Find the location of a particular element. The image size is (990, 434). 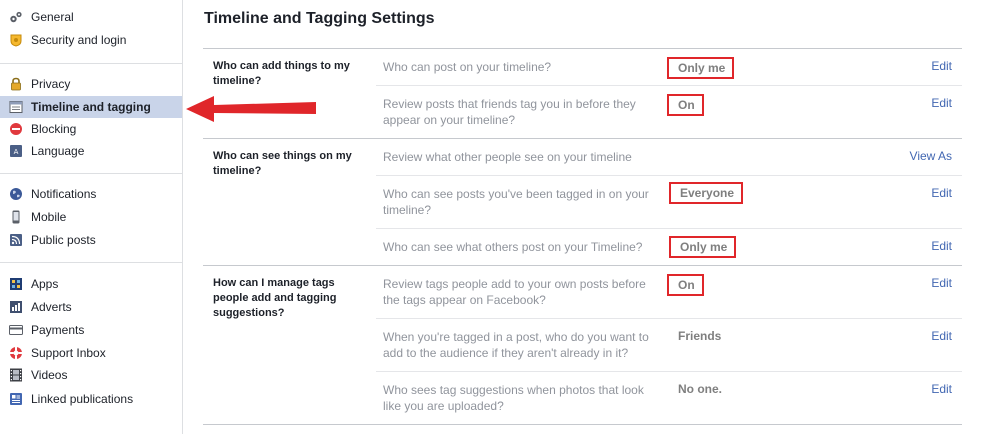

apps-icon is located at coordinates (16, 284).